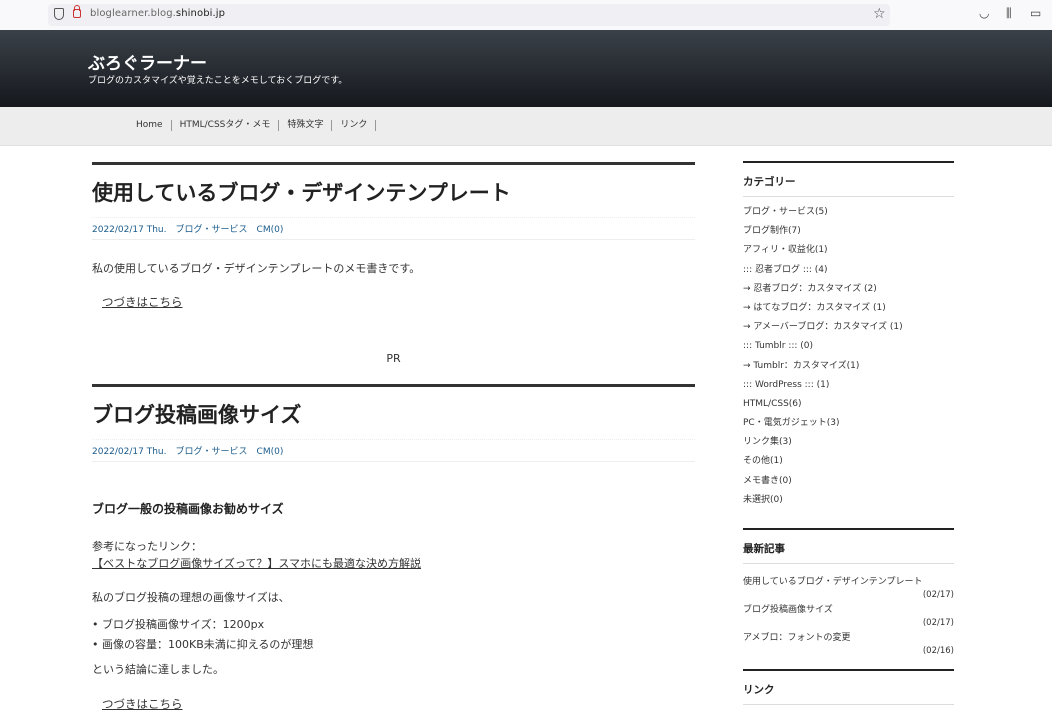  Describe the element at coordinates (879, 14) in the screenshot. I see `bookmark-star-icon: ☆` at that location.